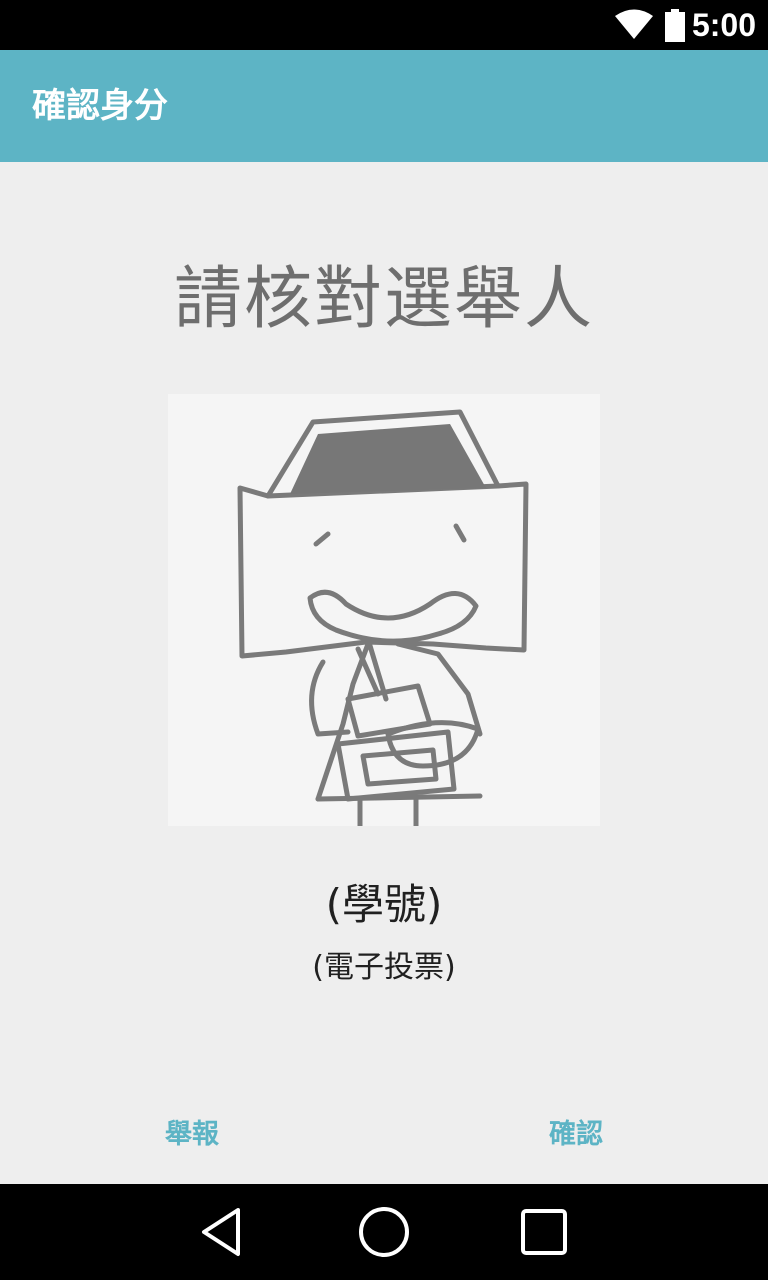 This screenshot has width=768, height=1280. I want to click on battery-icon, so click(675, 28).